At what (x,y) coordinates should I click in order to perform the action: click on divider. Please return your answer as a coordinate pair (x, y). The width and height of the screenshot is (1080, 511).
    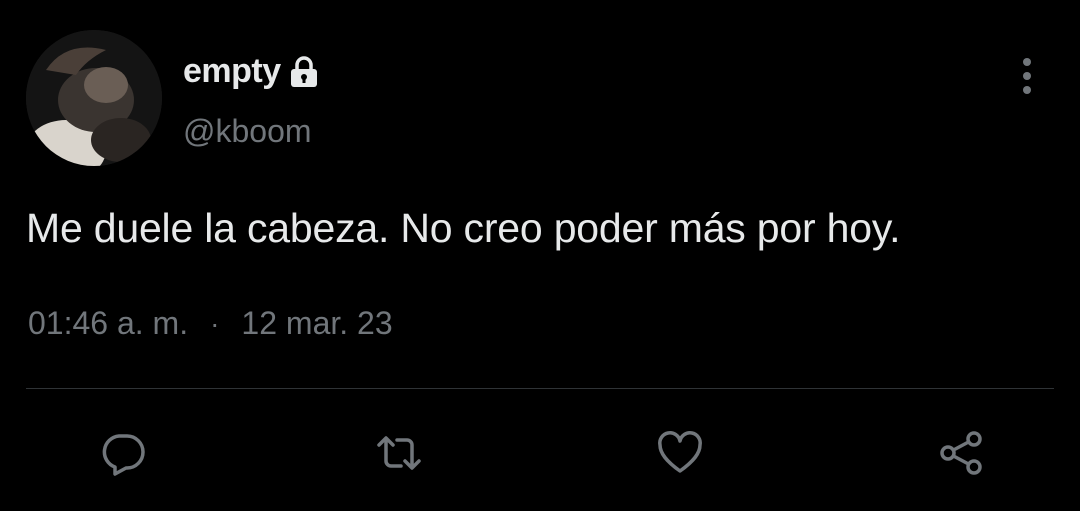
    Looking at the image, I should click on (540, 388).